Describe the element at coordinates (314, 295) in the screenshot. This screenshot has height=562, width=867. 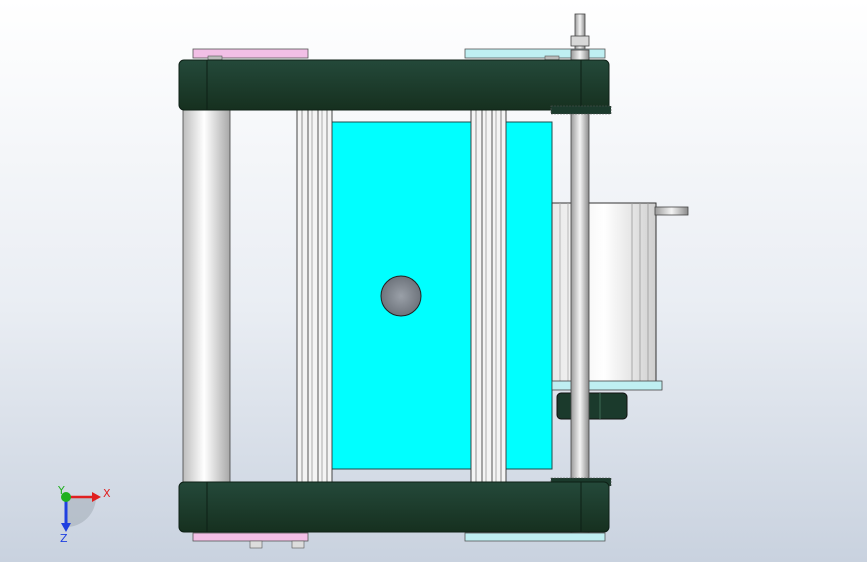
I see `left-aluminum-rail` at that location.